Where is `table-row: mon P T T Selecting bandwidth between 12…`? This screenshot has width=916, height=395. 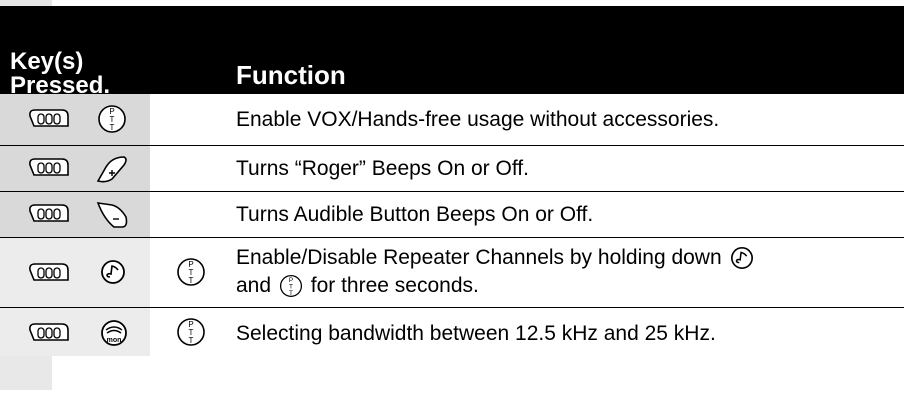
table-row: mon P T T Selecting bandwidth between 12… is located at coordinates (452, 332).